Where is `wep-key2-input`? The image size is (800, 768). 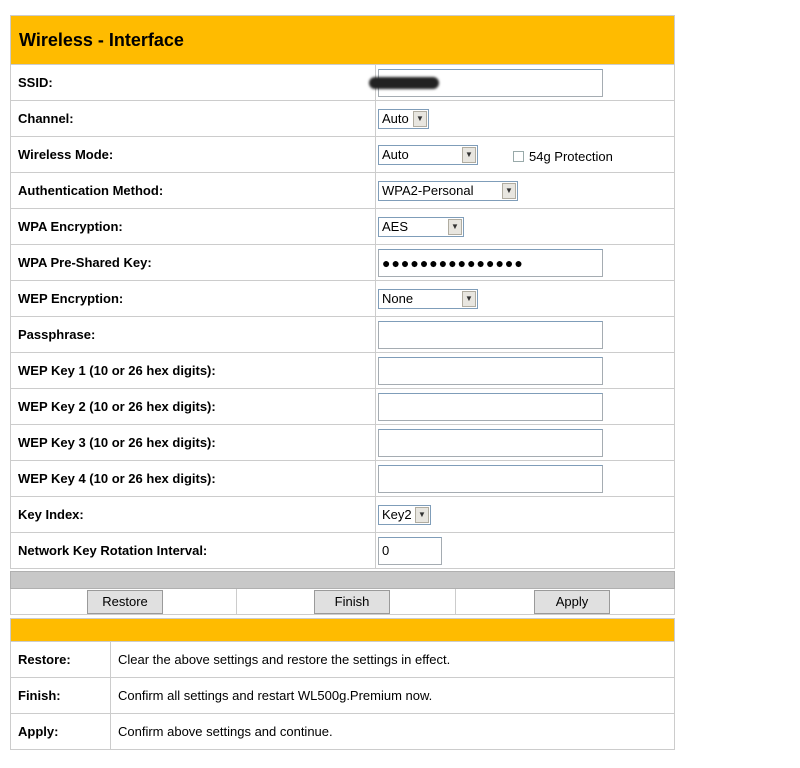 wep-key2-input is located at coordinates (490, 406).